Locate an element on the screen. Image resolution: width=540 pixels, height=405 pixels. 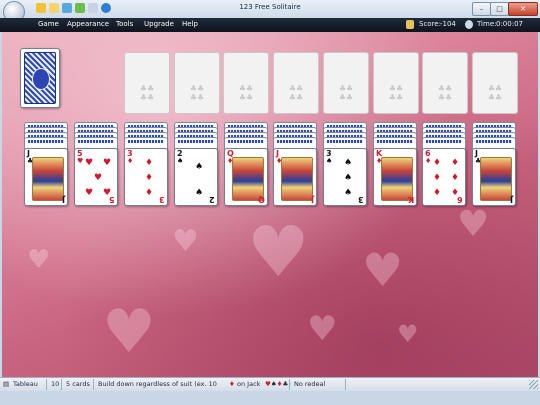
card-rank-bottom: Q is located at coordinates (261, 199).